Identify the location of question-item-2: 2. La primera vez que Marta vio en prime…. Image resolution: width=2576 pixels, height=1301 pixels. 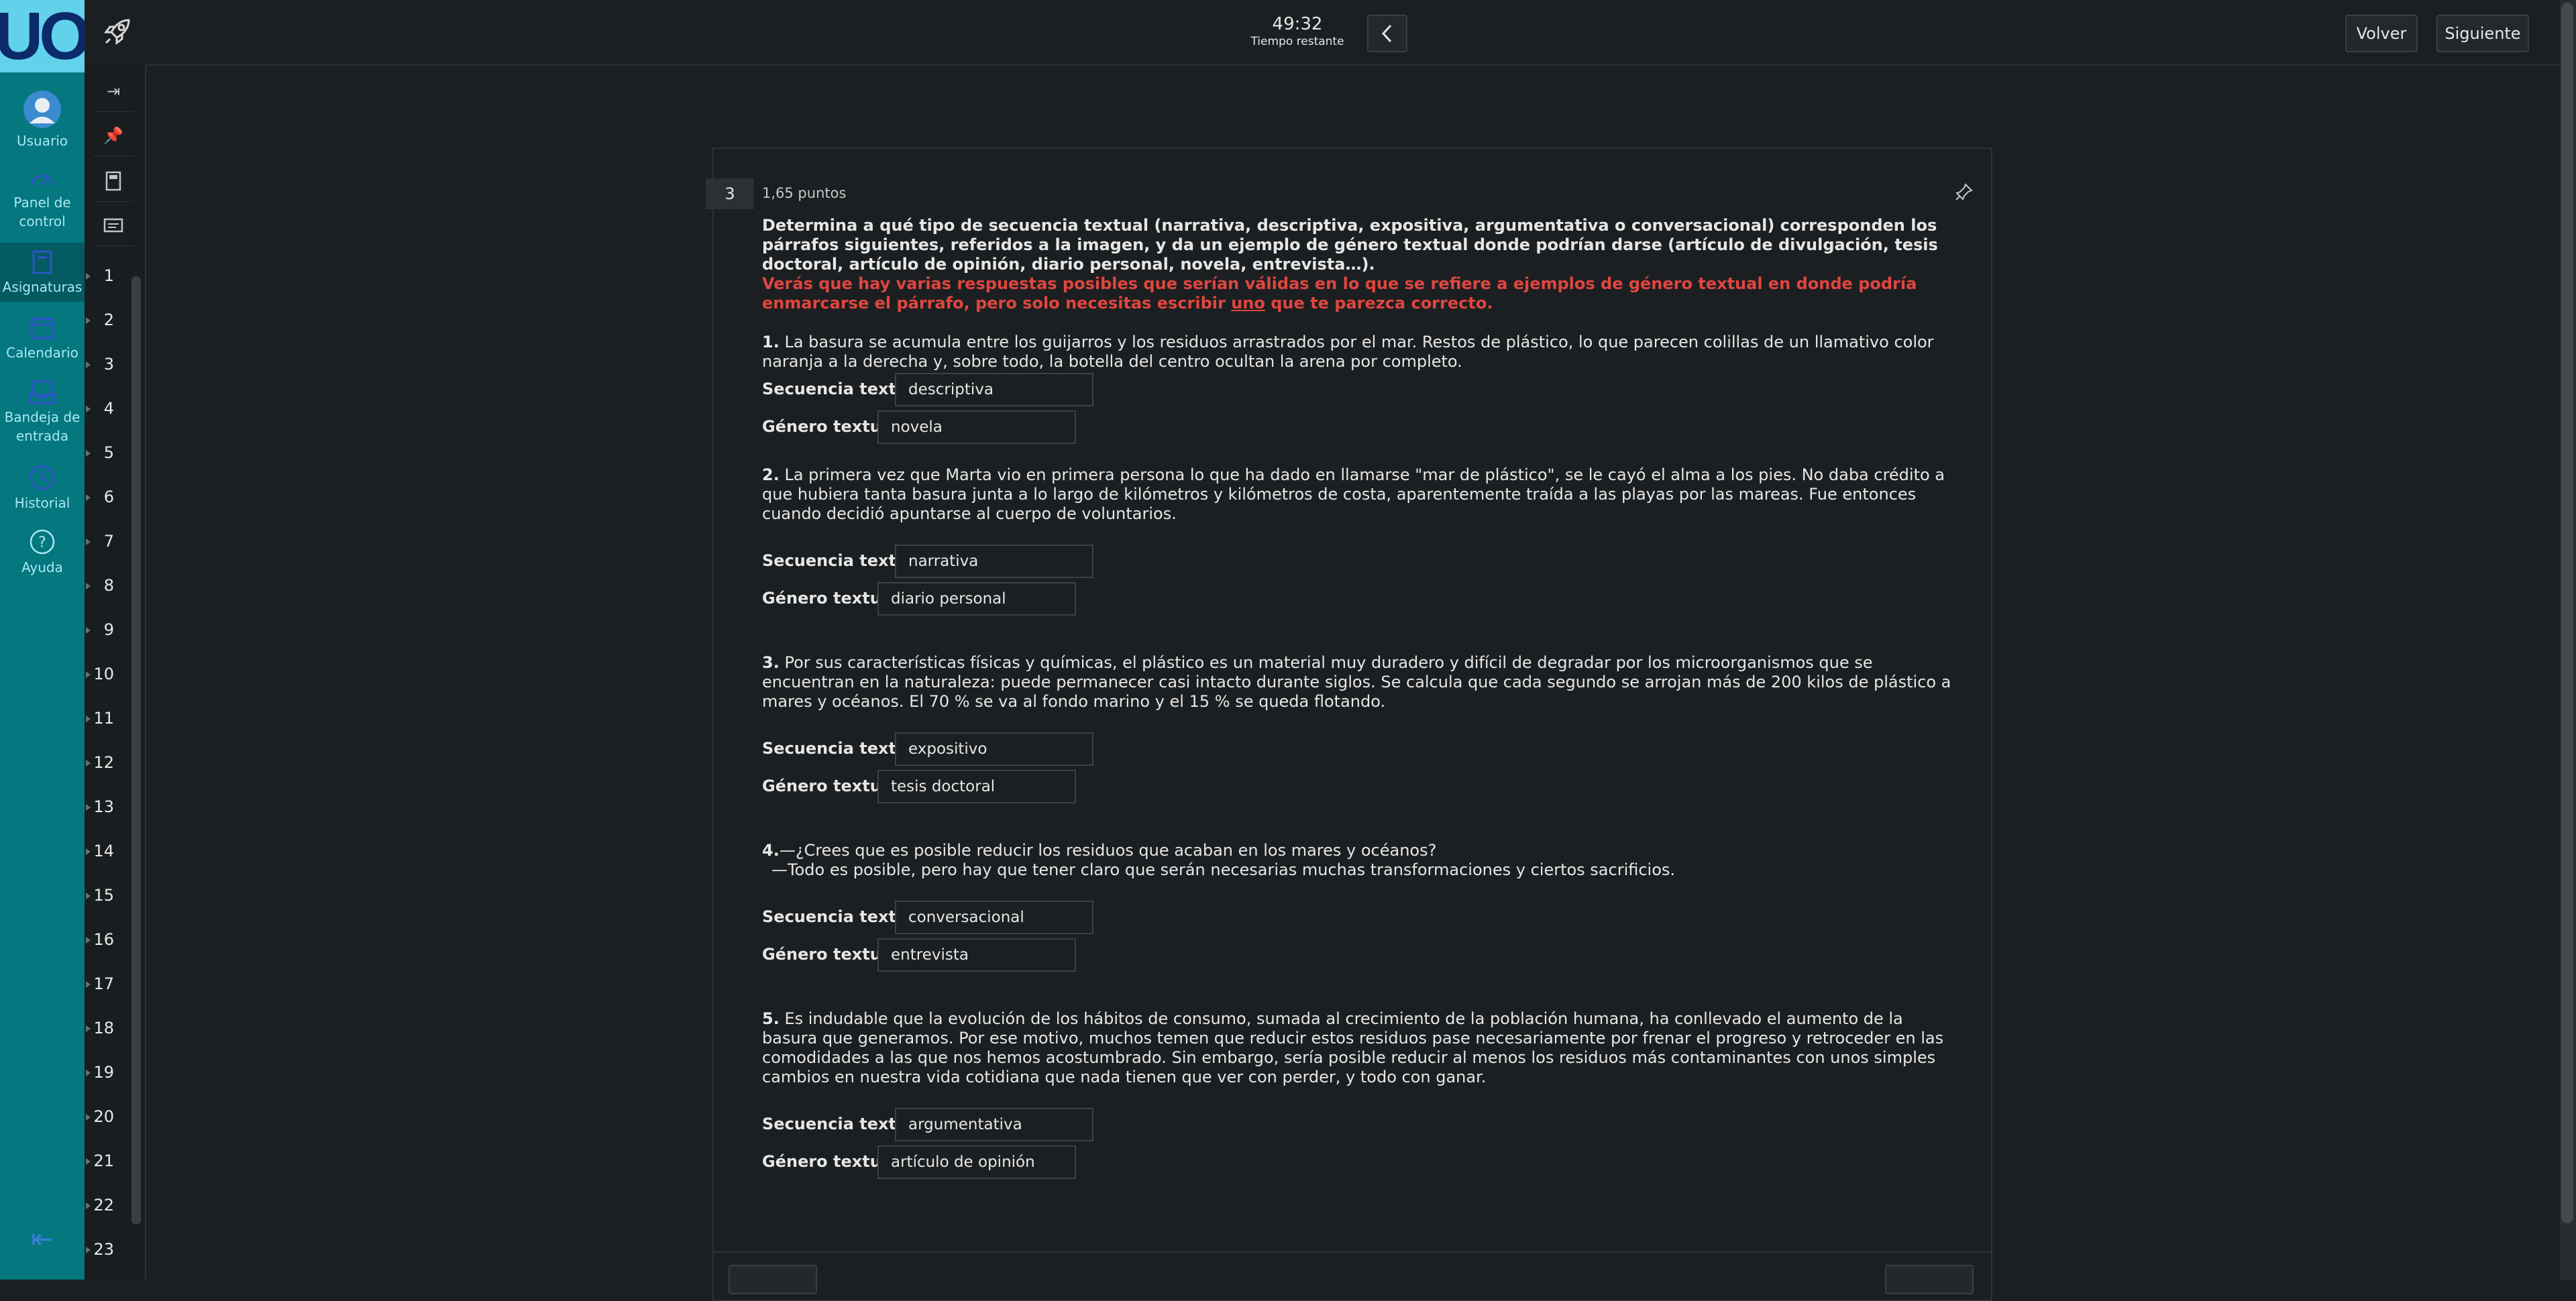
(1362, 541).